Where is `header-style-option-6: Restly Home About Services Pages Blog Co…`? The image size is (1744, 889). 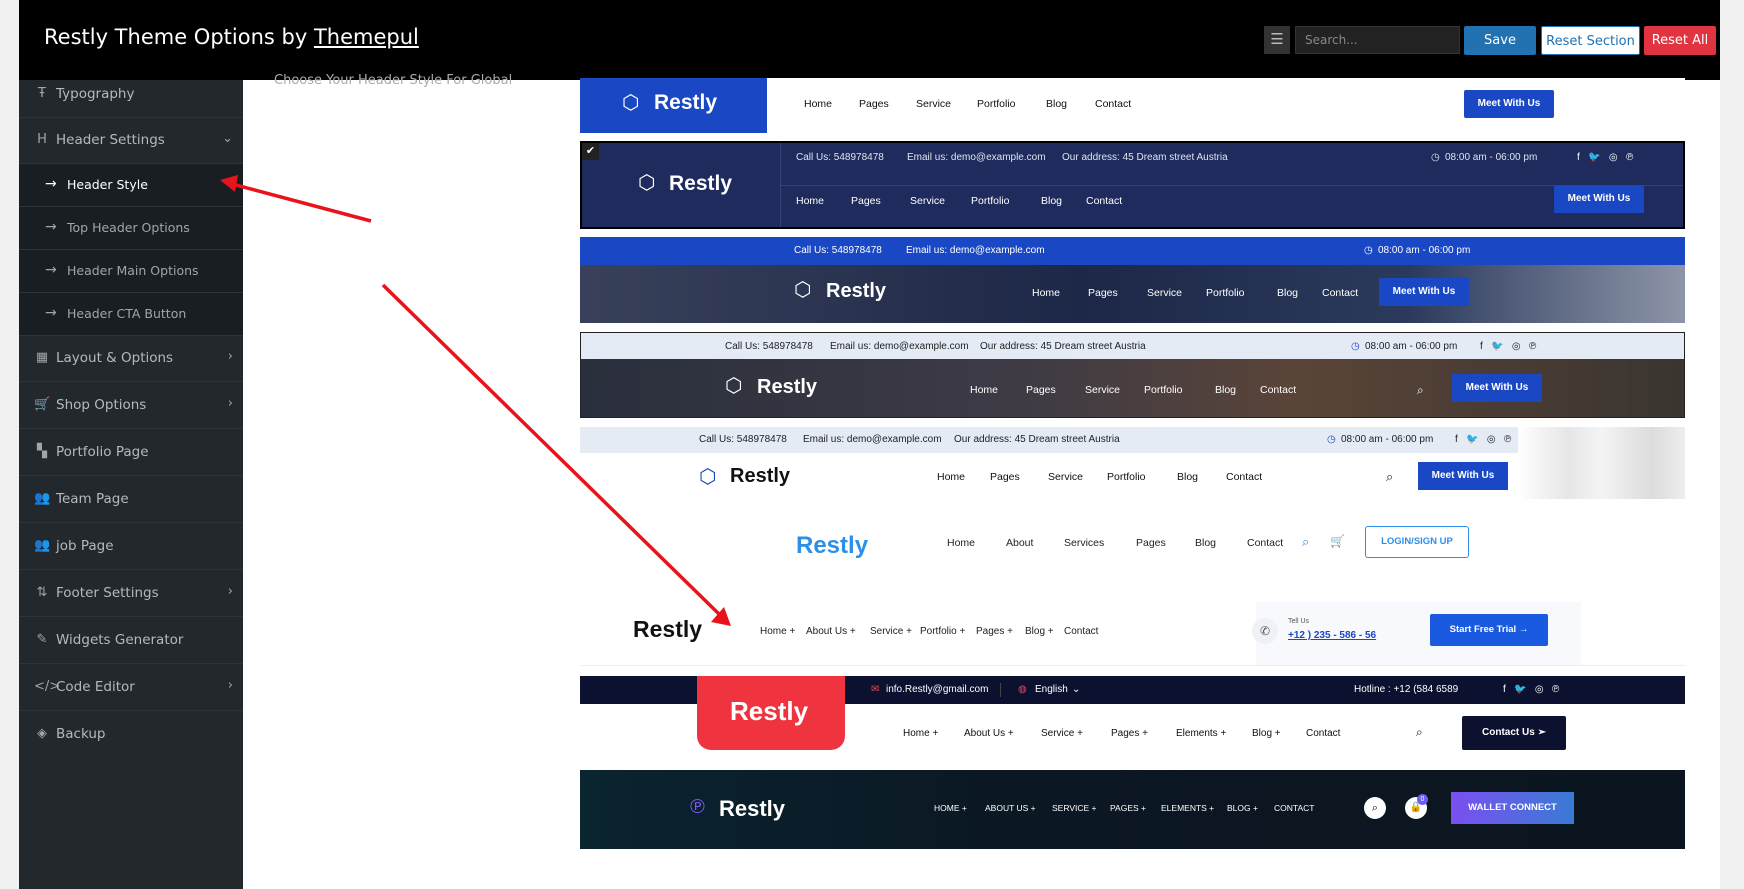
header-style-option-6: Restly Home About Services Pages Blog Co… is located at coordinates (1132, 545).